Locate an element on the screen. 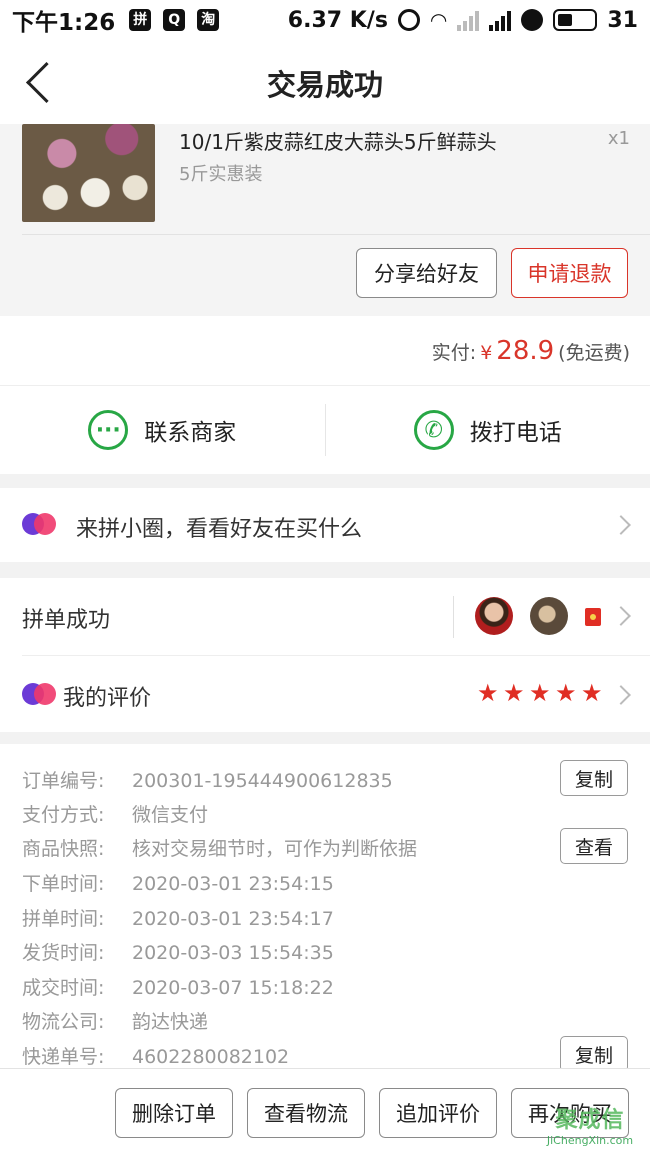 The height and width of the screenshot is (1155, 650). info-row: 物流公司: 韵达快递 is located at coordinates (115, 1022).